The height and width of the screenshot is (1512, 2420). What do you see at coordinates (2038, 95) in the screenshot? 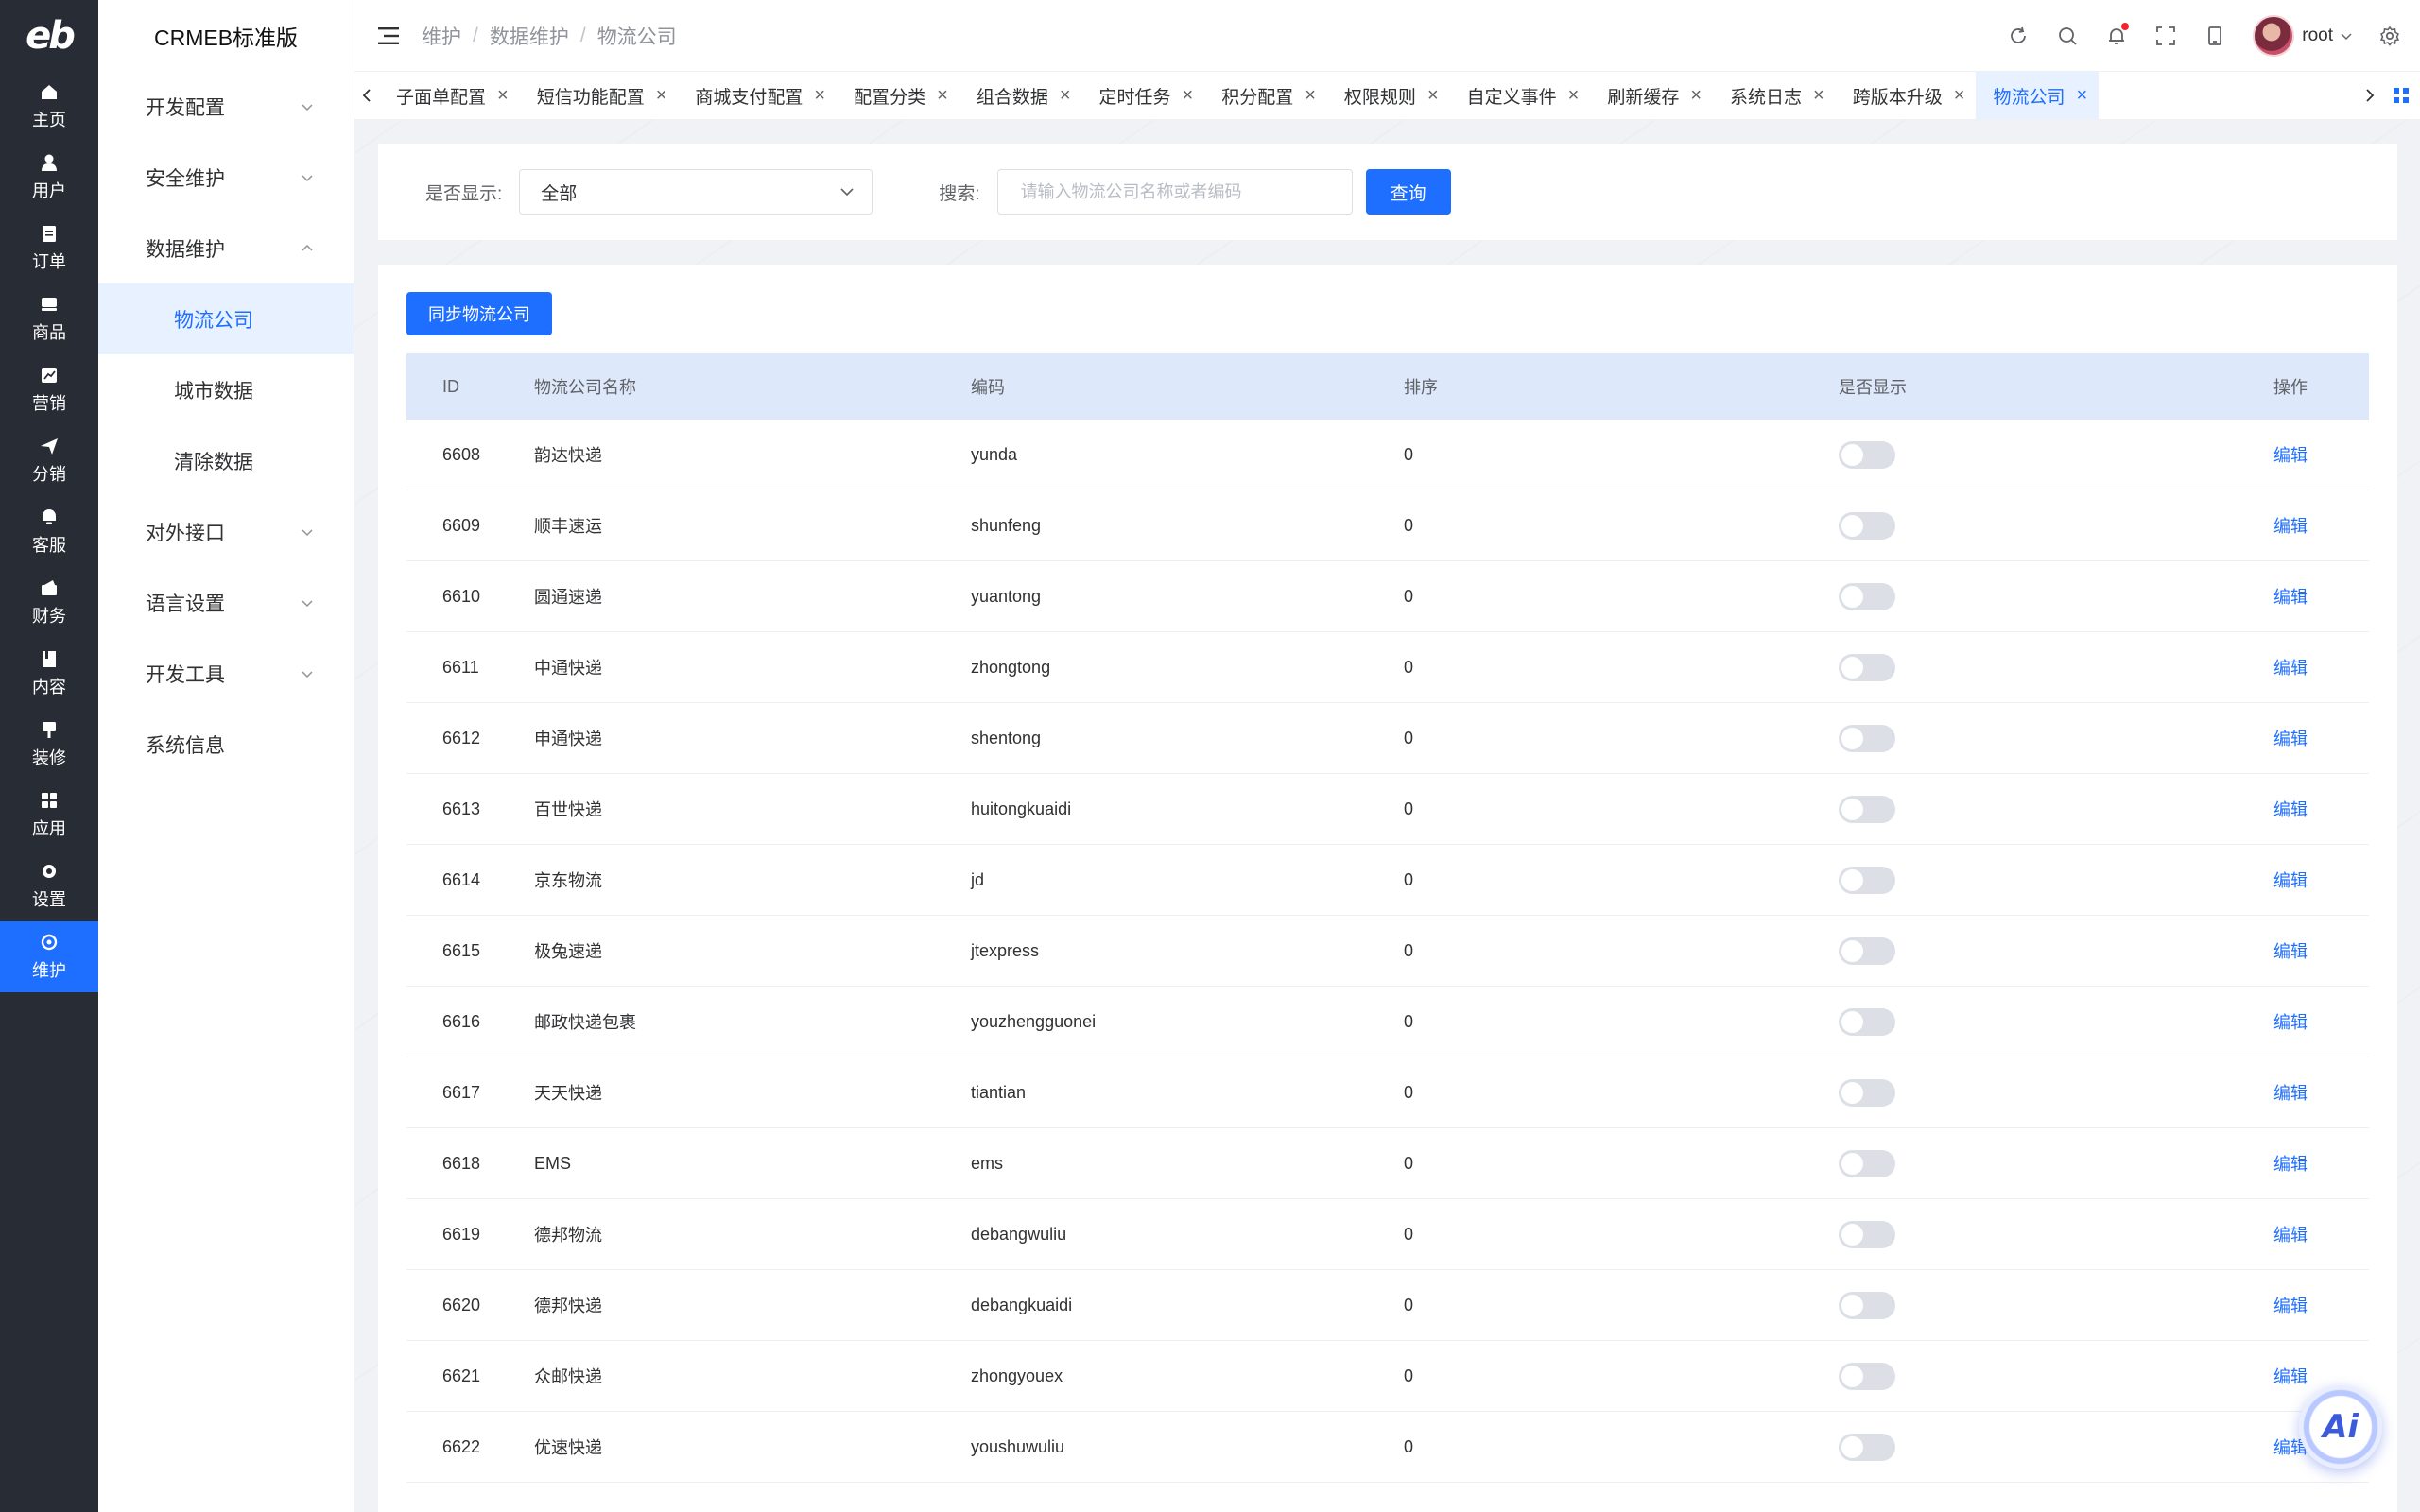
I see `tab-item: 物流公司 ×` at bounding box center [2038, 95].